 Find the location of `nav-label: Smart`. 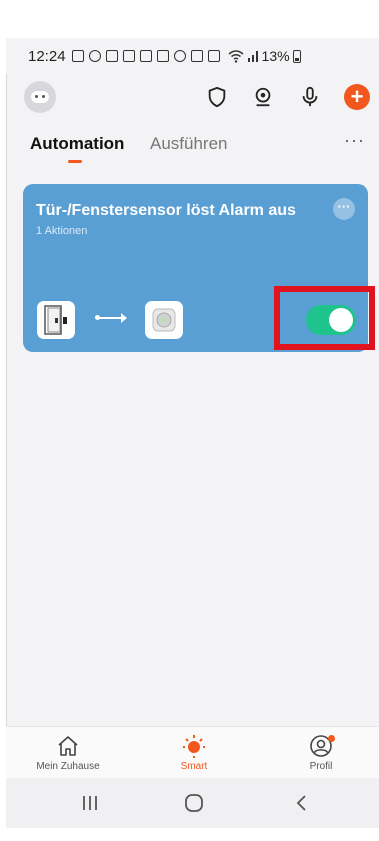

nav-label: Smart is located at coordinates (194, 766).